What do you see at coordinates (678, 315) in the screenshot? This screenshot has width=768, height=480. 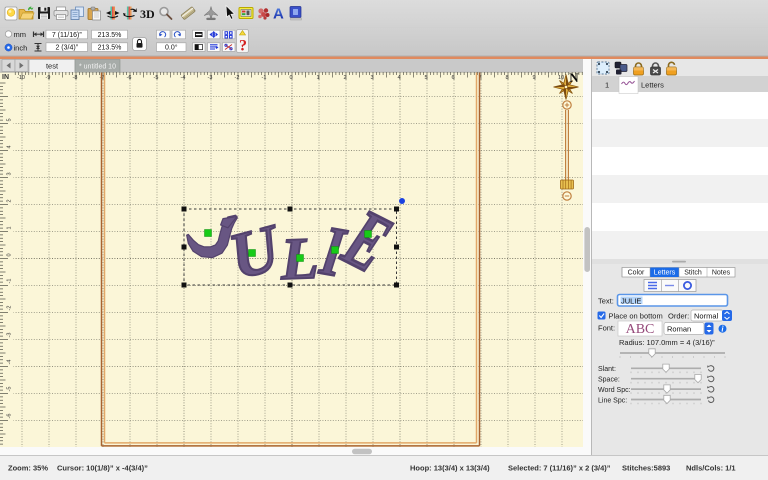 I see `svg-text: Order:` at bounding box center [678, 315].